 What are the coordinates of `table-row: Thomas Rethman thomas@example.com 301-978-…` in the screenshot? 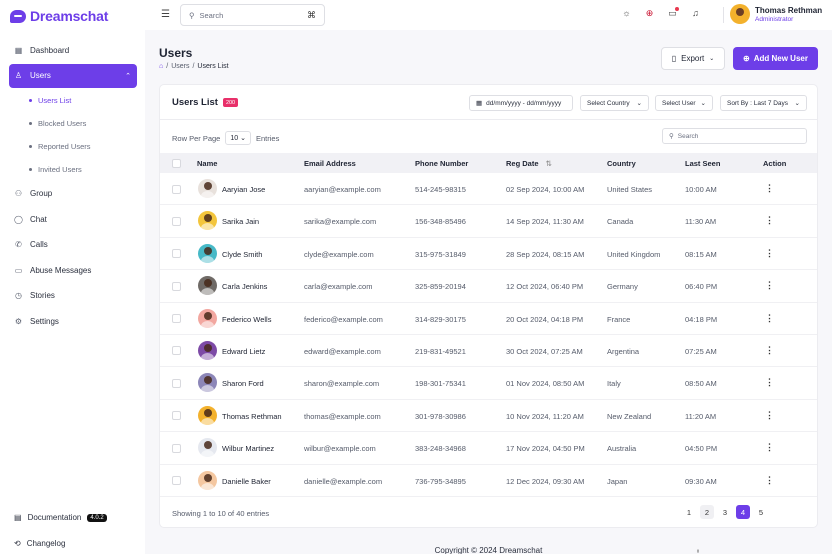 It's located at (488, 416).